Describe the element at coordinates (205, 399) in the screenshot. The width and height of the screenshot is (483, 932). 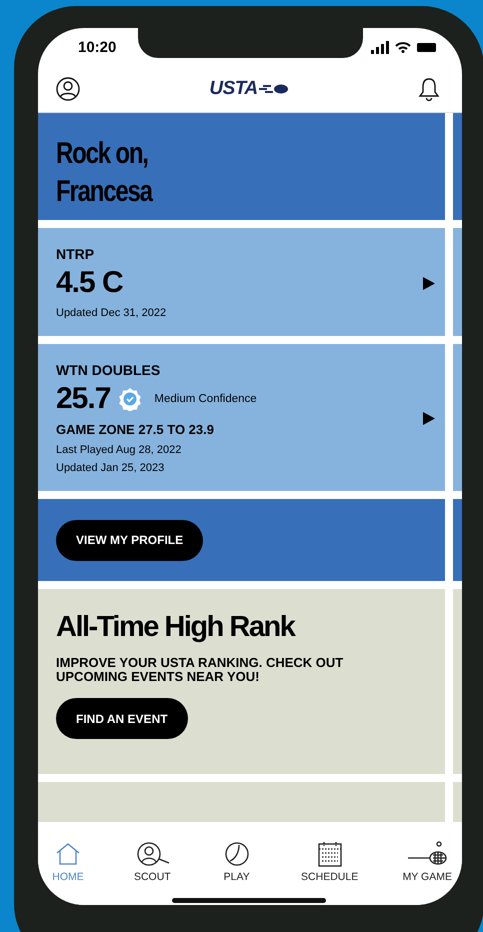
I see `confidence-text: Medium Confidence` at that location.